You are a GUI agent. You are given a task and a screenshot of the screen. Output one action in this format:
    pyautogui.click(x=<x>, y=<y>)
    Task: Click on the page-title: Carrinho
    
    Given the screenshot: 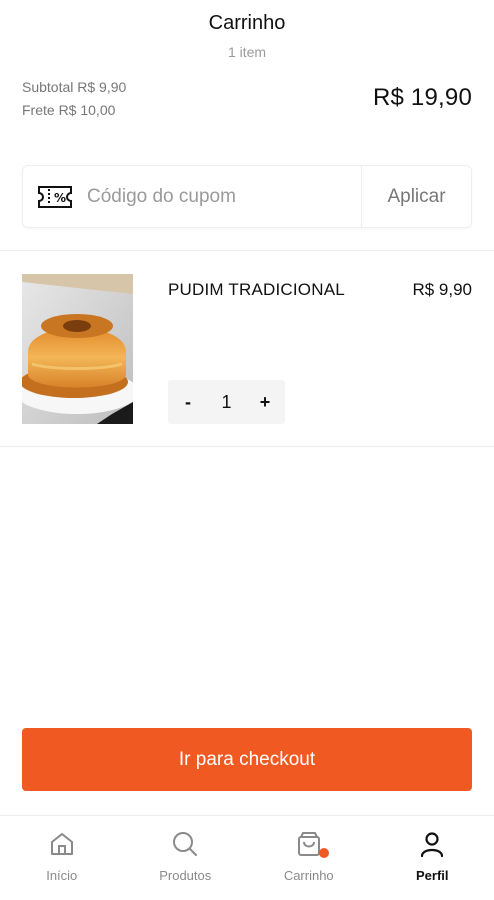 What is the action you would take?
    pyautogui.click(x=247, y=23)
    